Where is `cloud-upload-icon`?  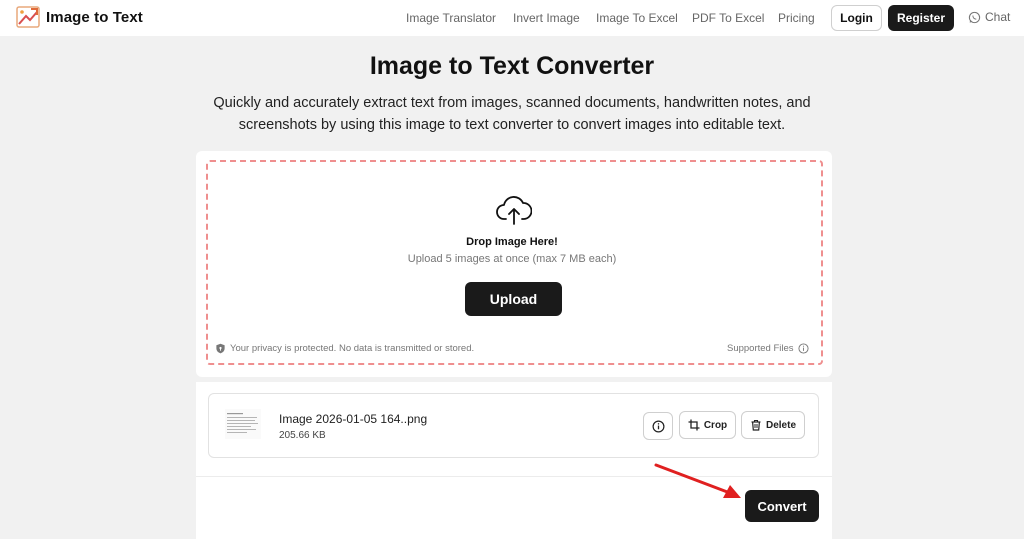
cloud-upload-icon is located at coordinates (514, 210).